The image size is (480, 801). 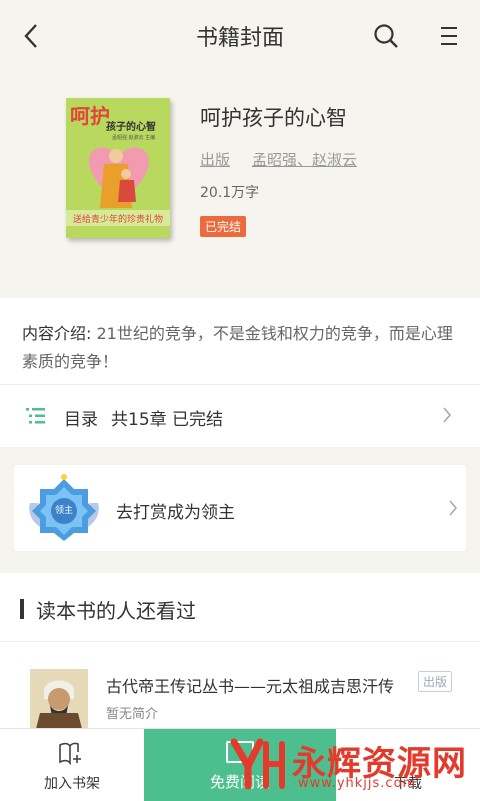 I want to click on publisher-link: 出版, so click(x=215, y=159).